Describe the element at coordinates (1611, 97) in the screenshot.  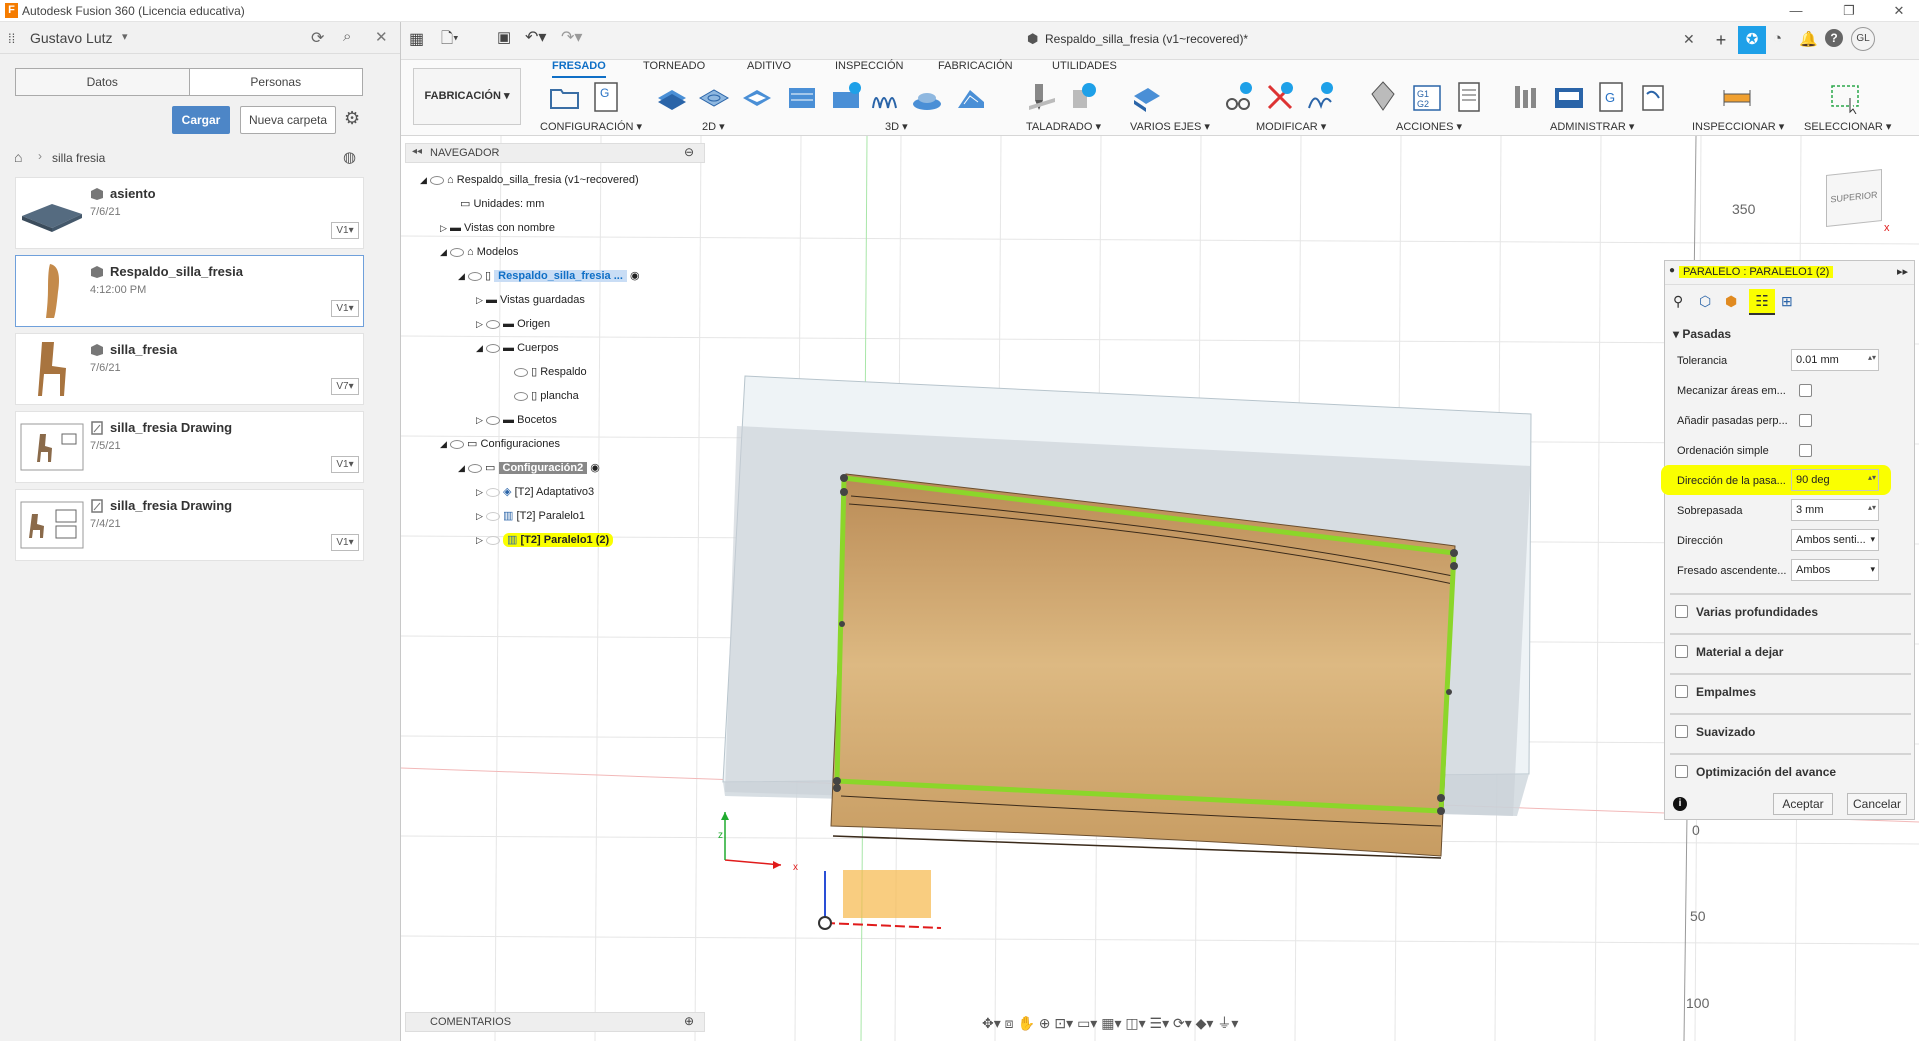
I see `post-library-icon: G` at that location.